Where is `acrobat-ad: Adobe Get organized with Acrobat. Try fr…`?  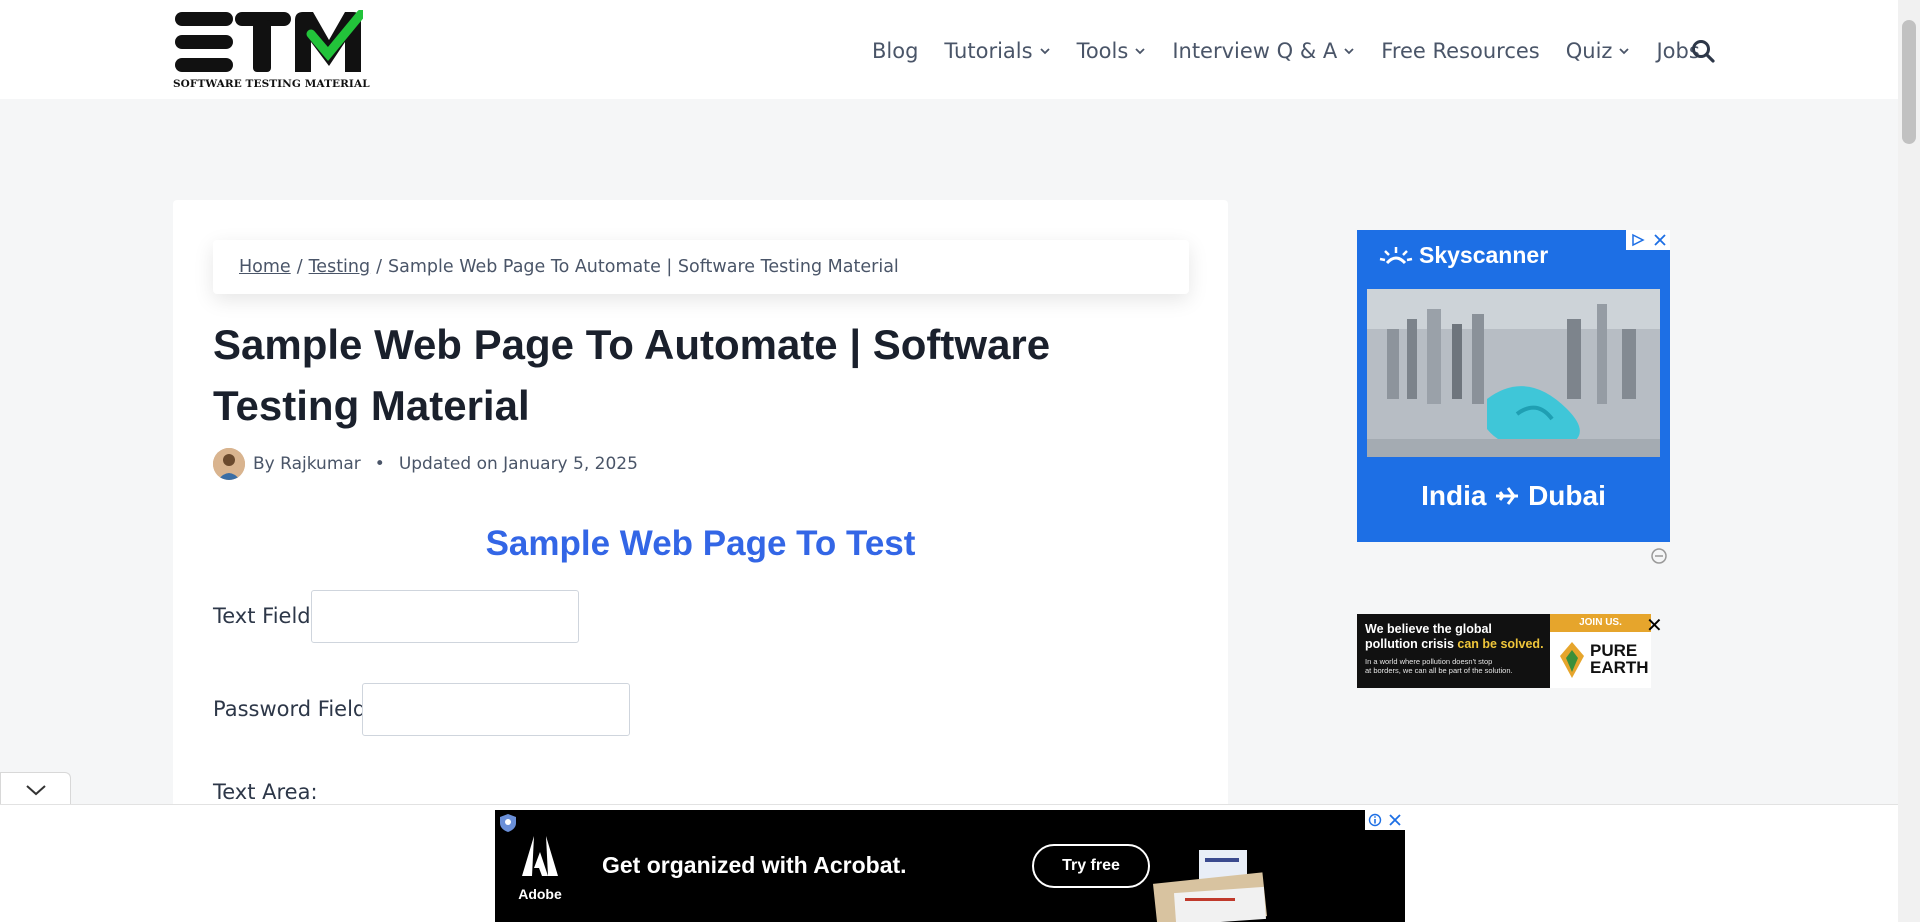 acrobat-ad: Adobe Get organized with Acrobat. Try fr… is located at coordinates (950, 866).